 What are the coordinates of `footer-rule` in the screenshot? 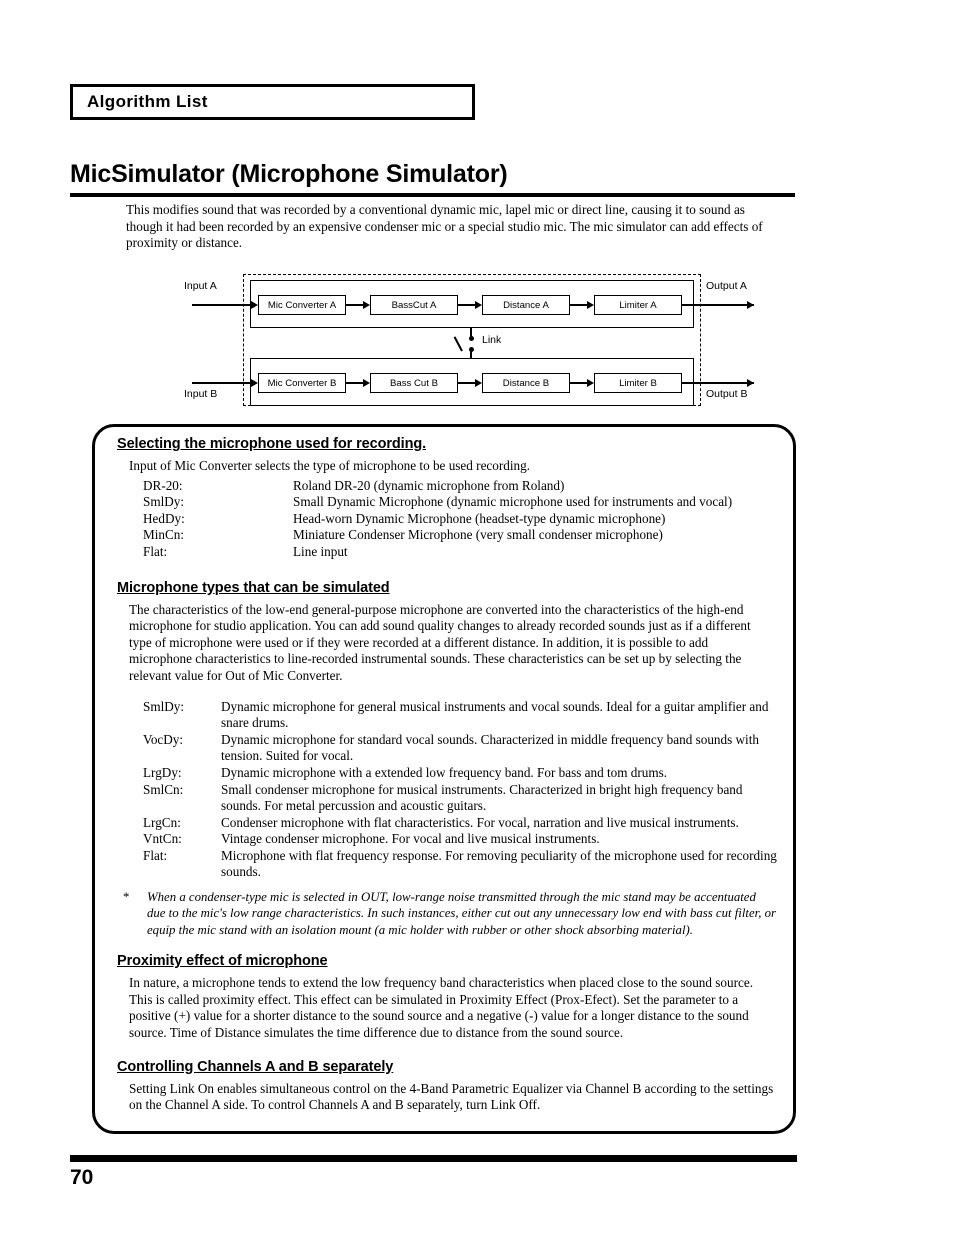 It's located at (433, 1158).